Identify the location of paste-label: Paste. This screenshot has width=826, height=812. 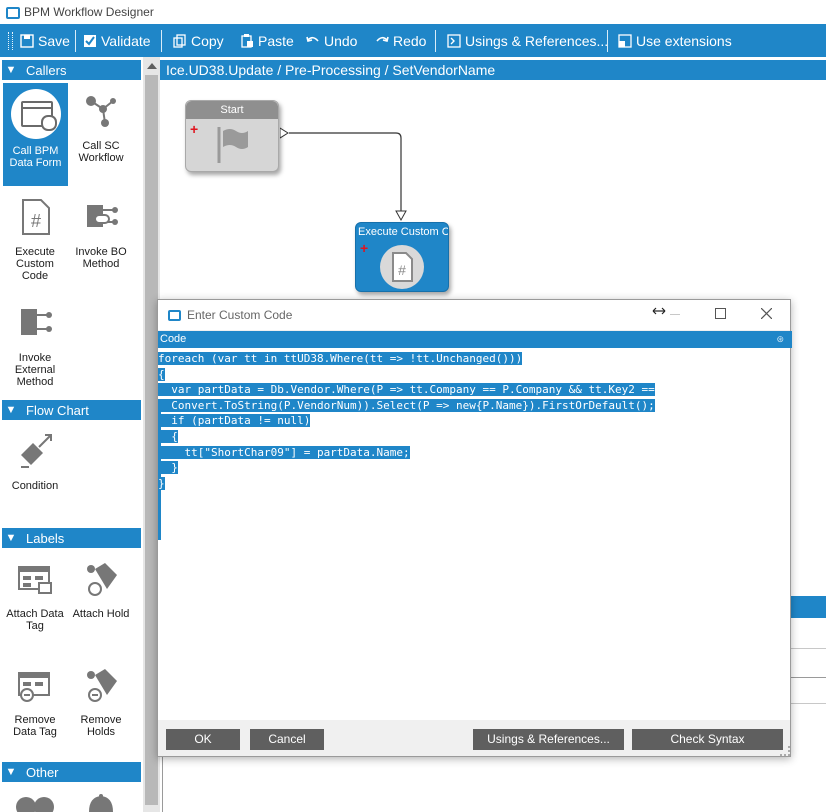
(276, 40).